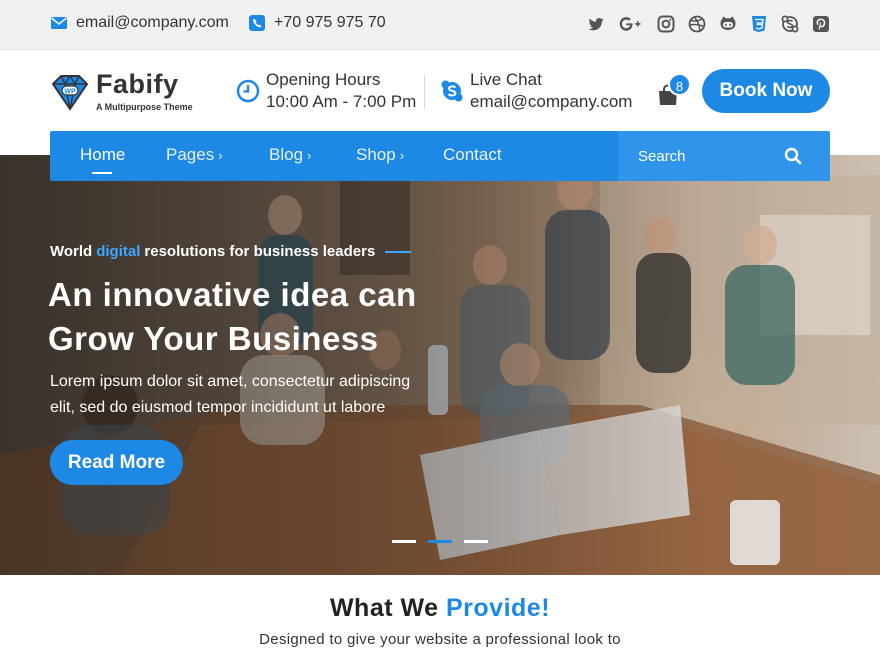 This screenshot has width=880, height=660. What do you see at coordinates (506, 79) in the screenshot?
I see `chat-title: Live Chat` at bounding box center [506, 79].